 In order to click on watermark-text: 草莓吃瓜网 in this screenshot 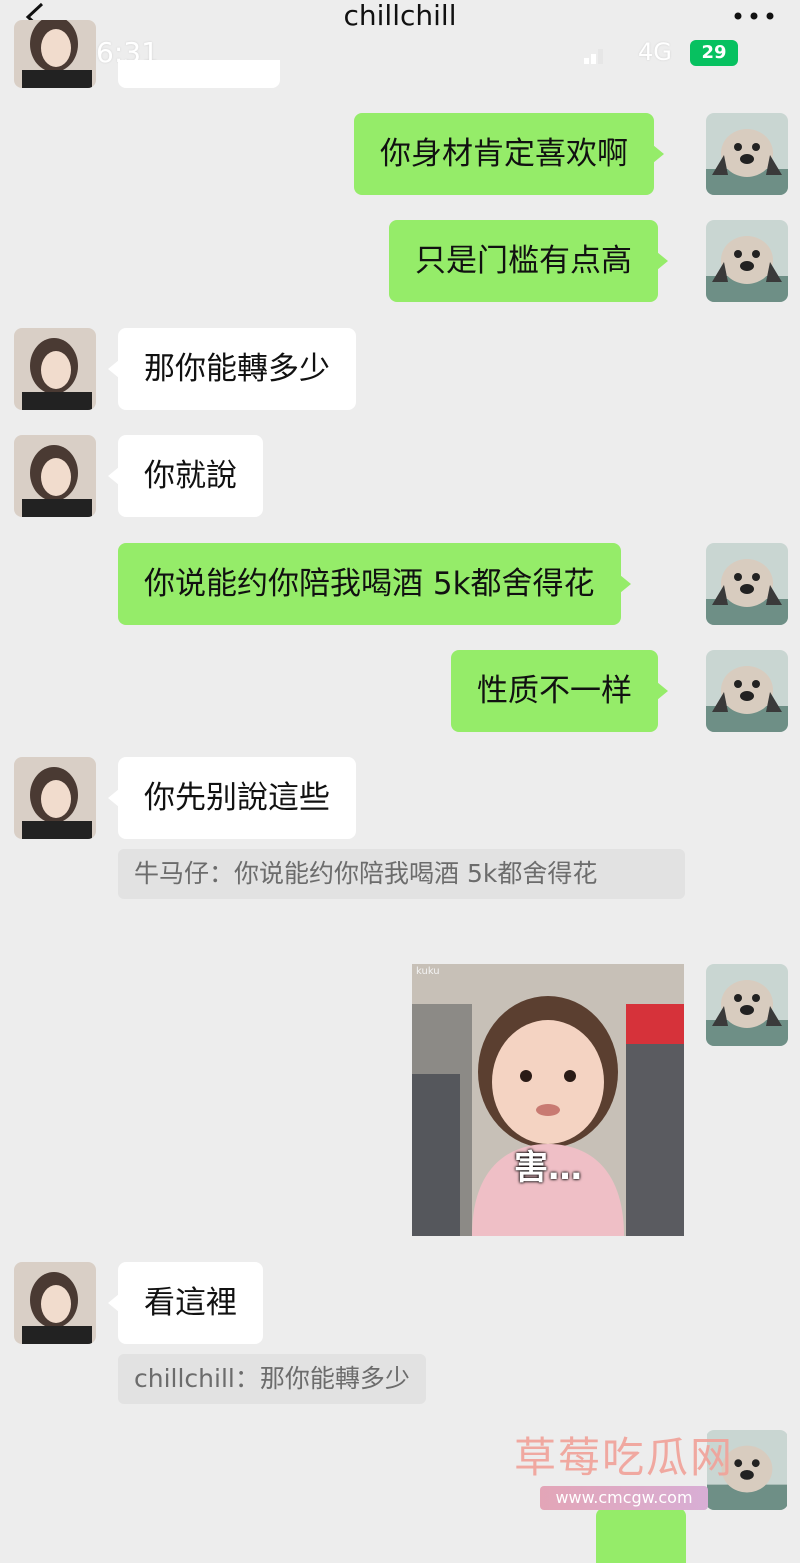, I will do `click(624, 1457)`.